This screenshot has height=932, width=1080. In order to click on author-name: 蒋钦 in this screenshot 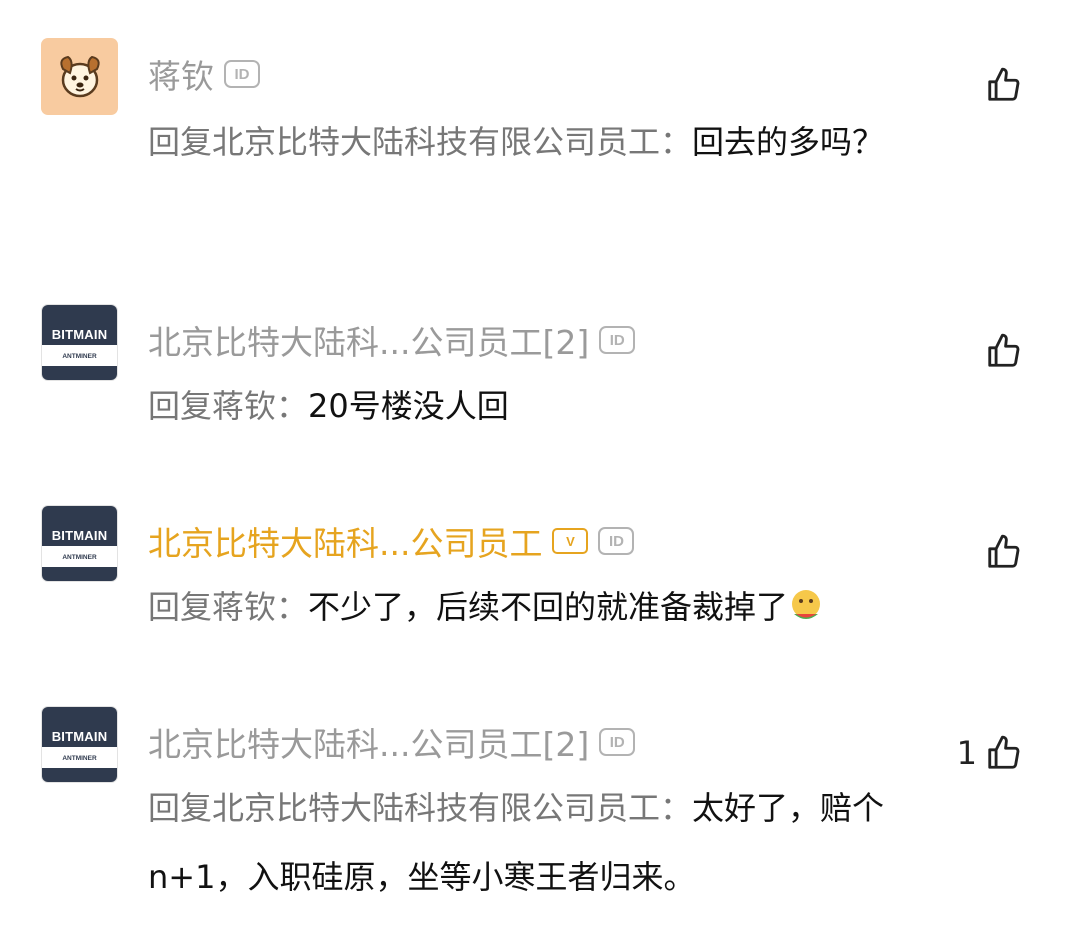, I will do `click(181, 74)`.